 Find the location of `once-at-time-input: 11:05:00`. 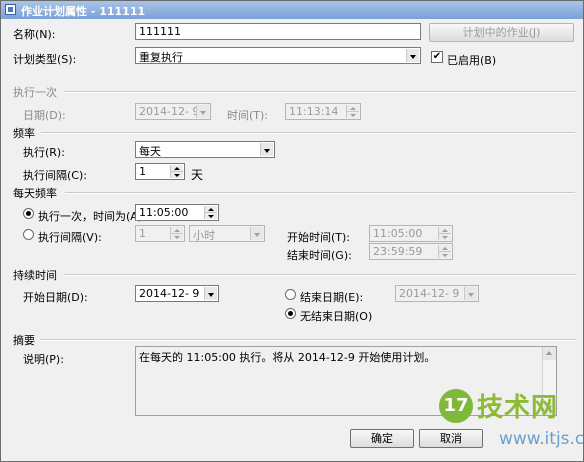

once-at-time-input: 11:05:00 is located at coordinates (177, 212).